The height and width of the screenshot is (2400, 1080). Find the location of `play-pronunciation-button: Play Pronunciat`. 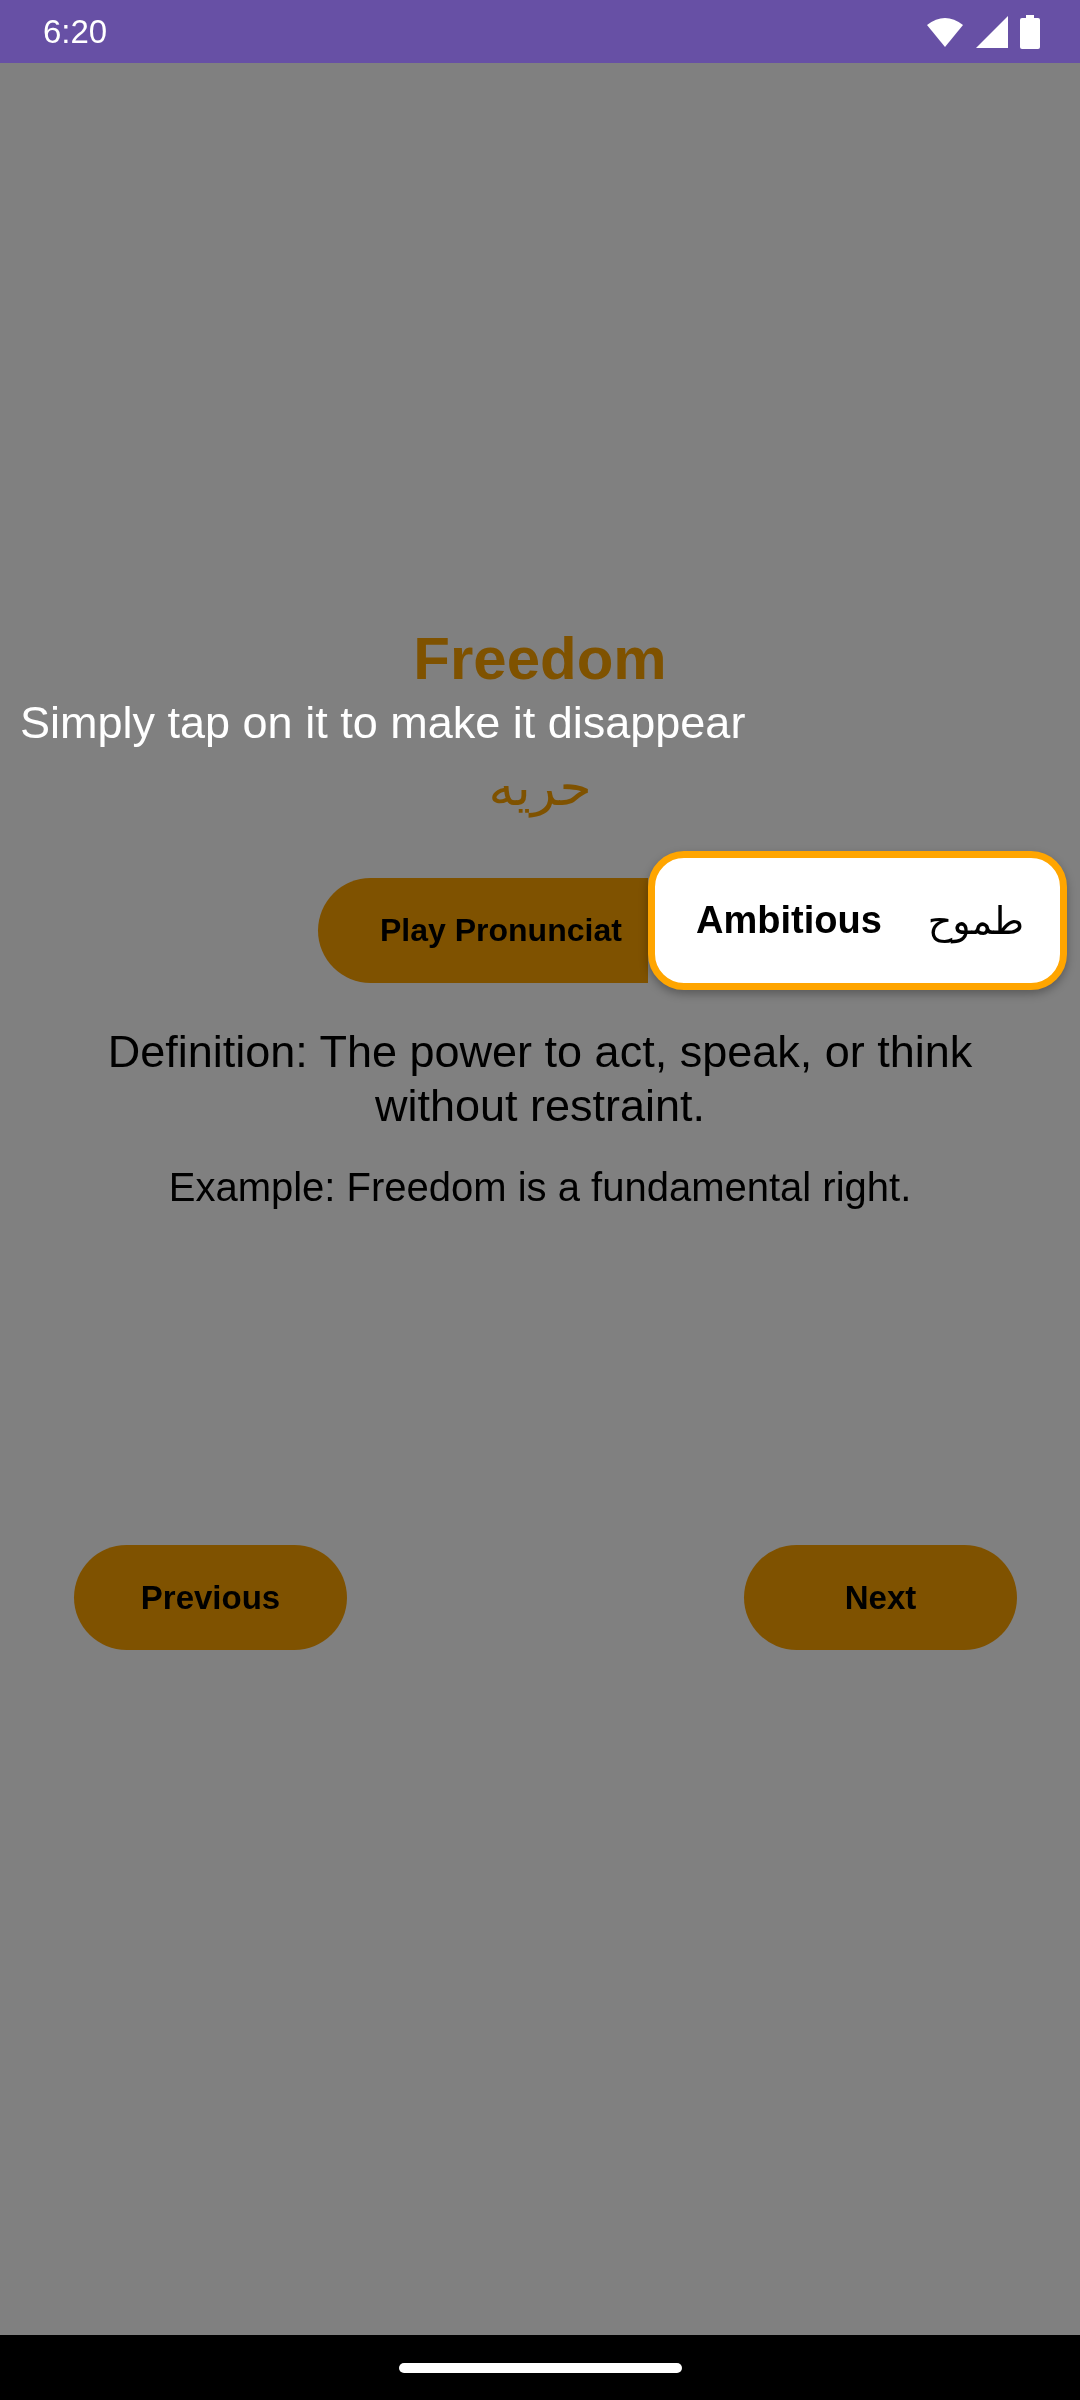

play-pronunciation-button: Play Pronunciat is located at coordinates (483, 930).